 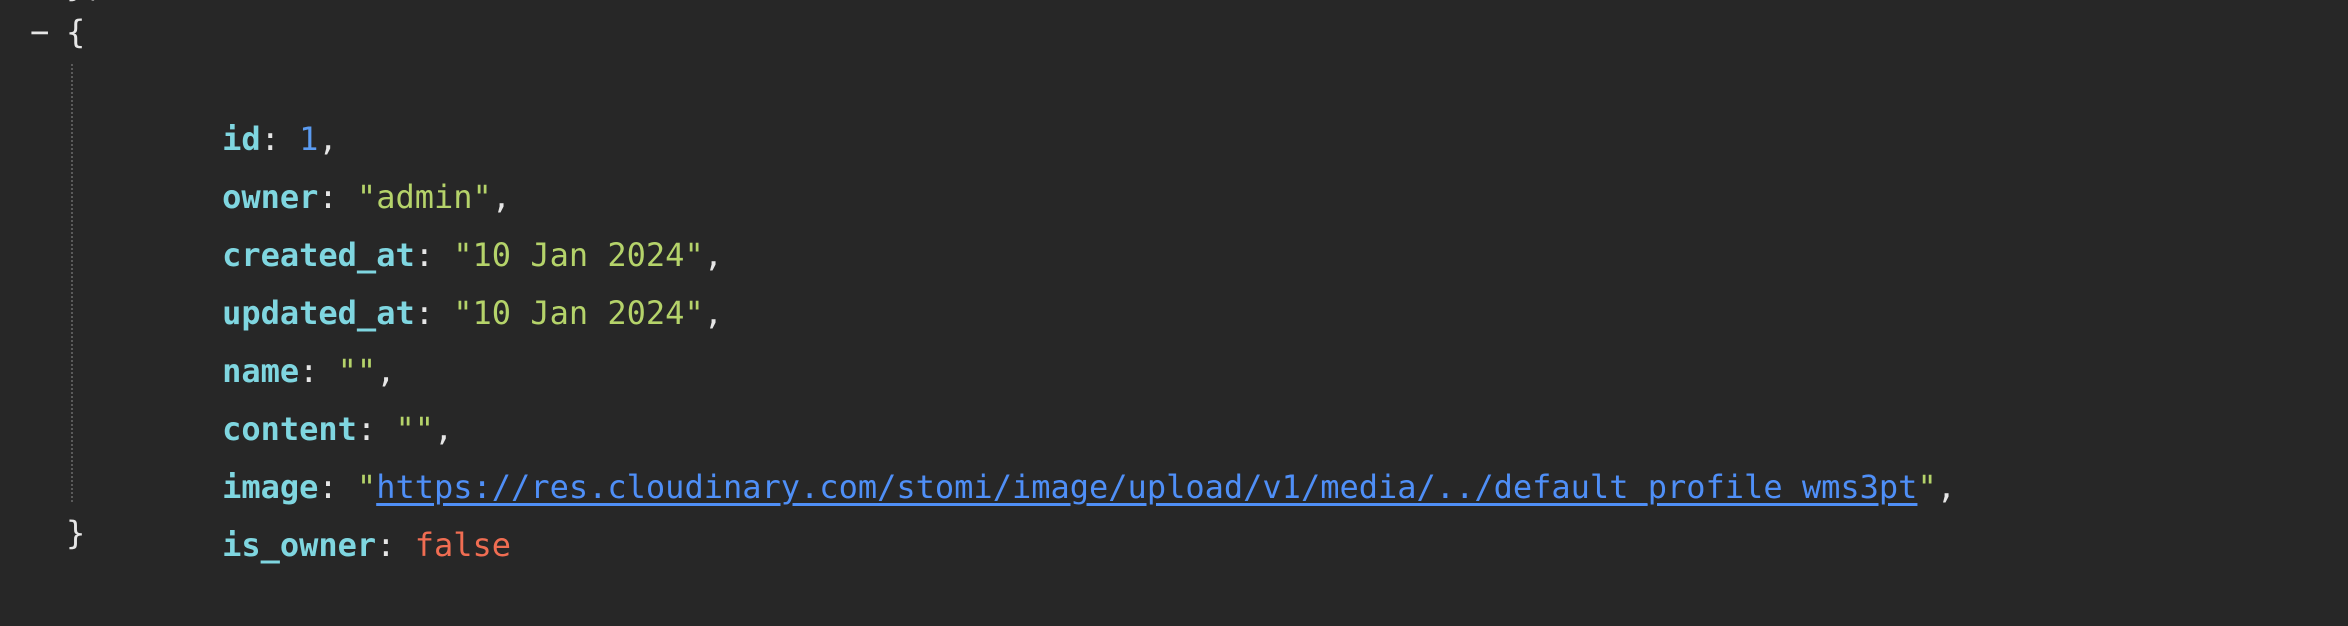 I want to click on object-open-brace: {, so click(x=76, y=32).